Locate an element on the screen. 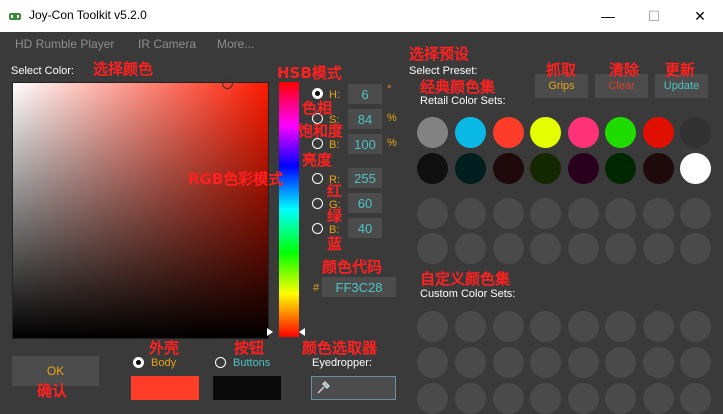 This screenshot has height=414, width=723. body-color-swatch is located at coordinates (165, 388).